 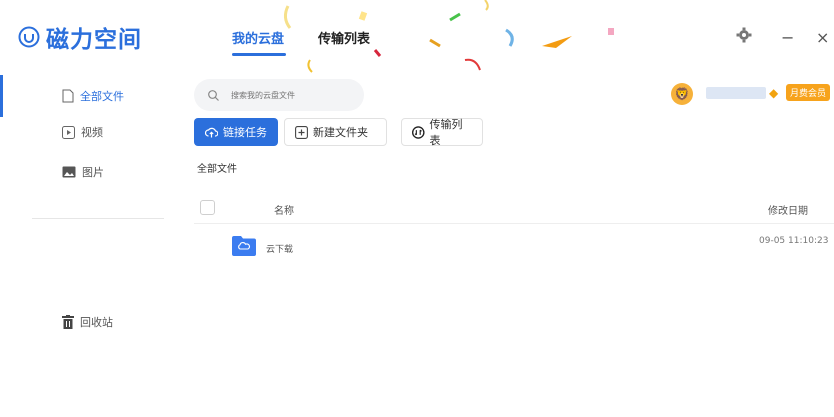 What do you see at coordinates (284, 209) in the screenshot?
I see `column-header-name: 名称` at bounding box center [284, 209].